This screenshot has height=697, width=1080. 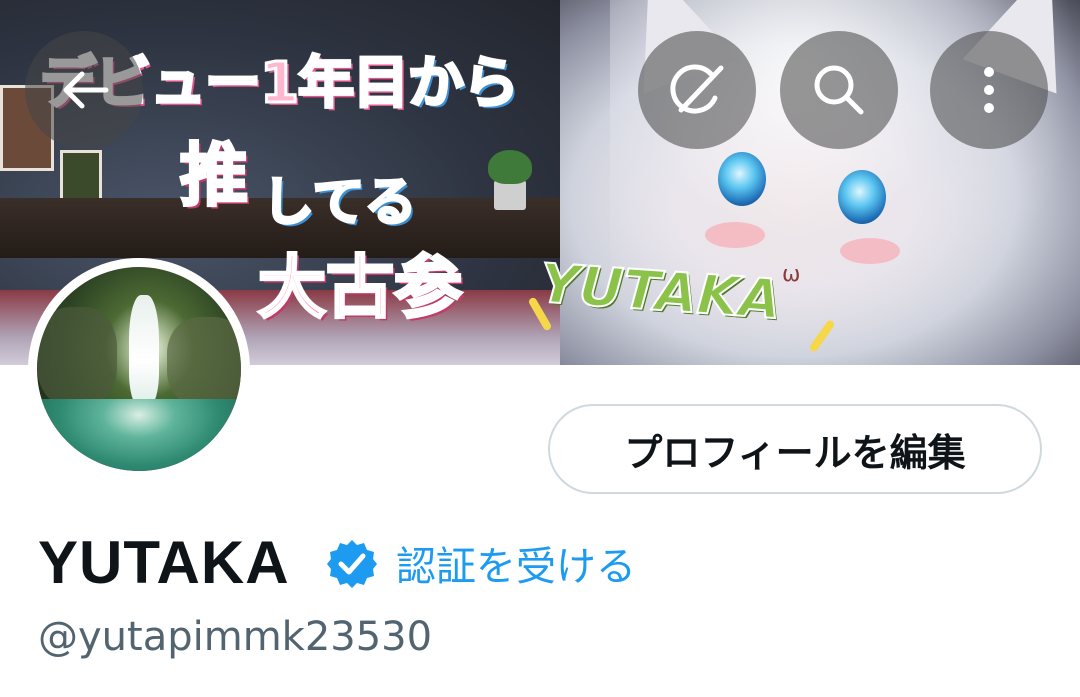 I want to click on banner-text-line3: 大古参, so click(x=359, y=289).